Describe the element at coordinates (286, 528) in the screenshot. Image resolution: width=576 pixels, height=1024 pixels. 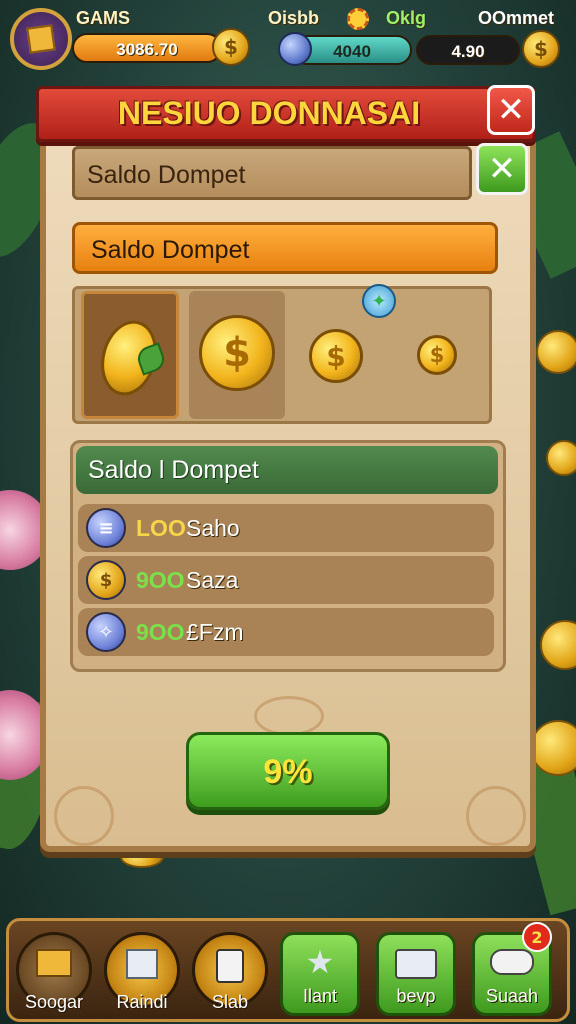
I see `list-item: ≡ LOO Saho` at that location.